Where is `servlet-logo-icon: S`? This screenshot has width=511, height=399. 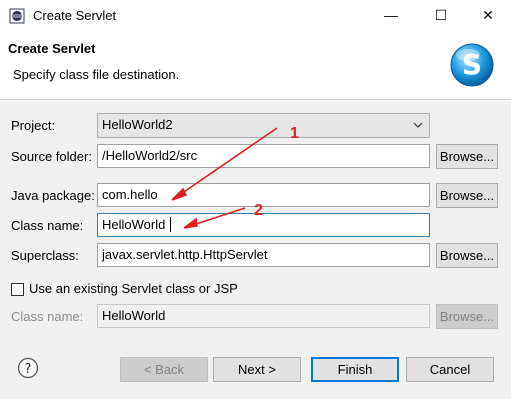 servlet-logo-icon: S is located at coordinates (472, 65).